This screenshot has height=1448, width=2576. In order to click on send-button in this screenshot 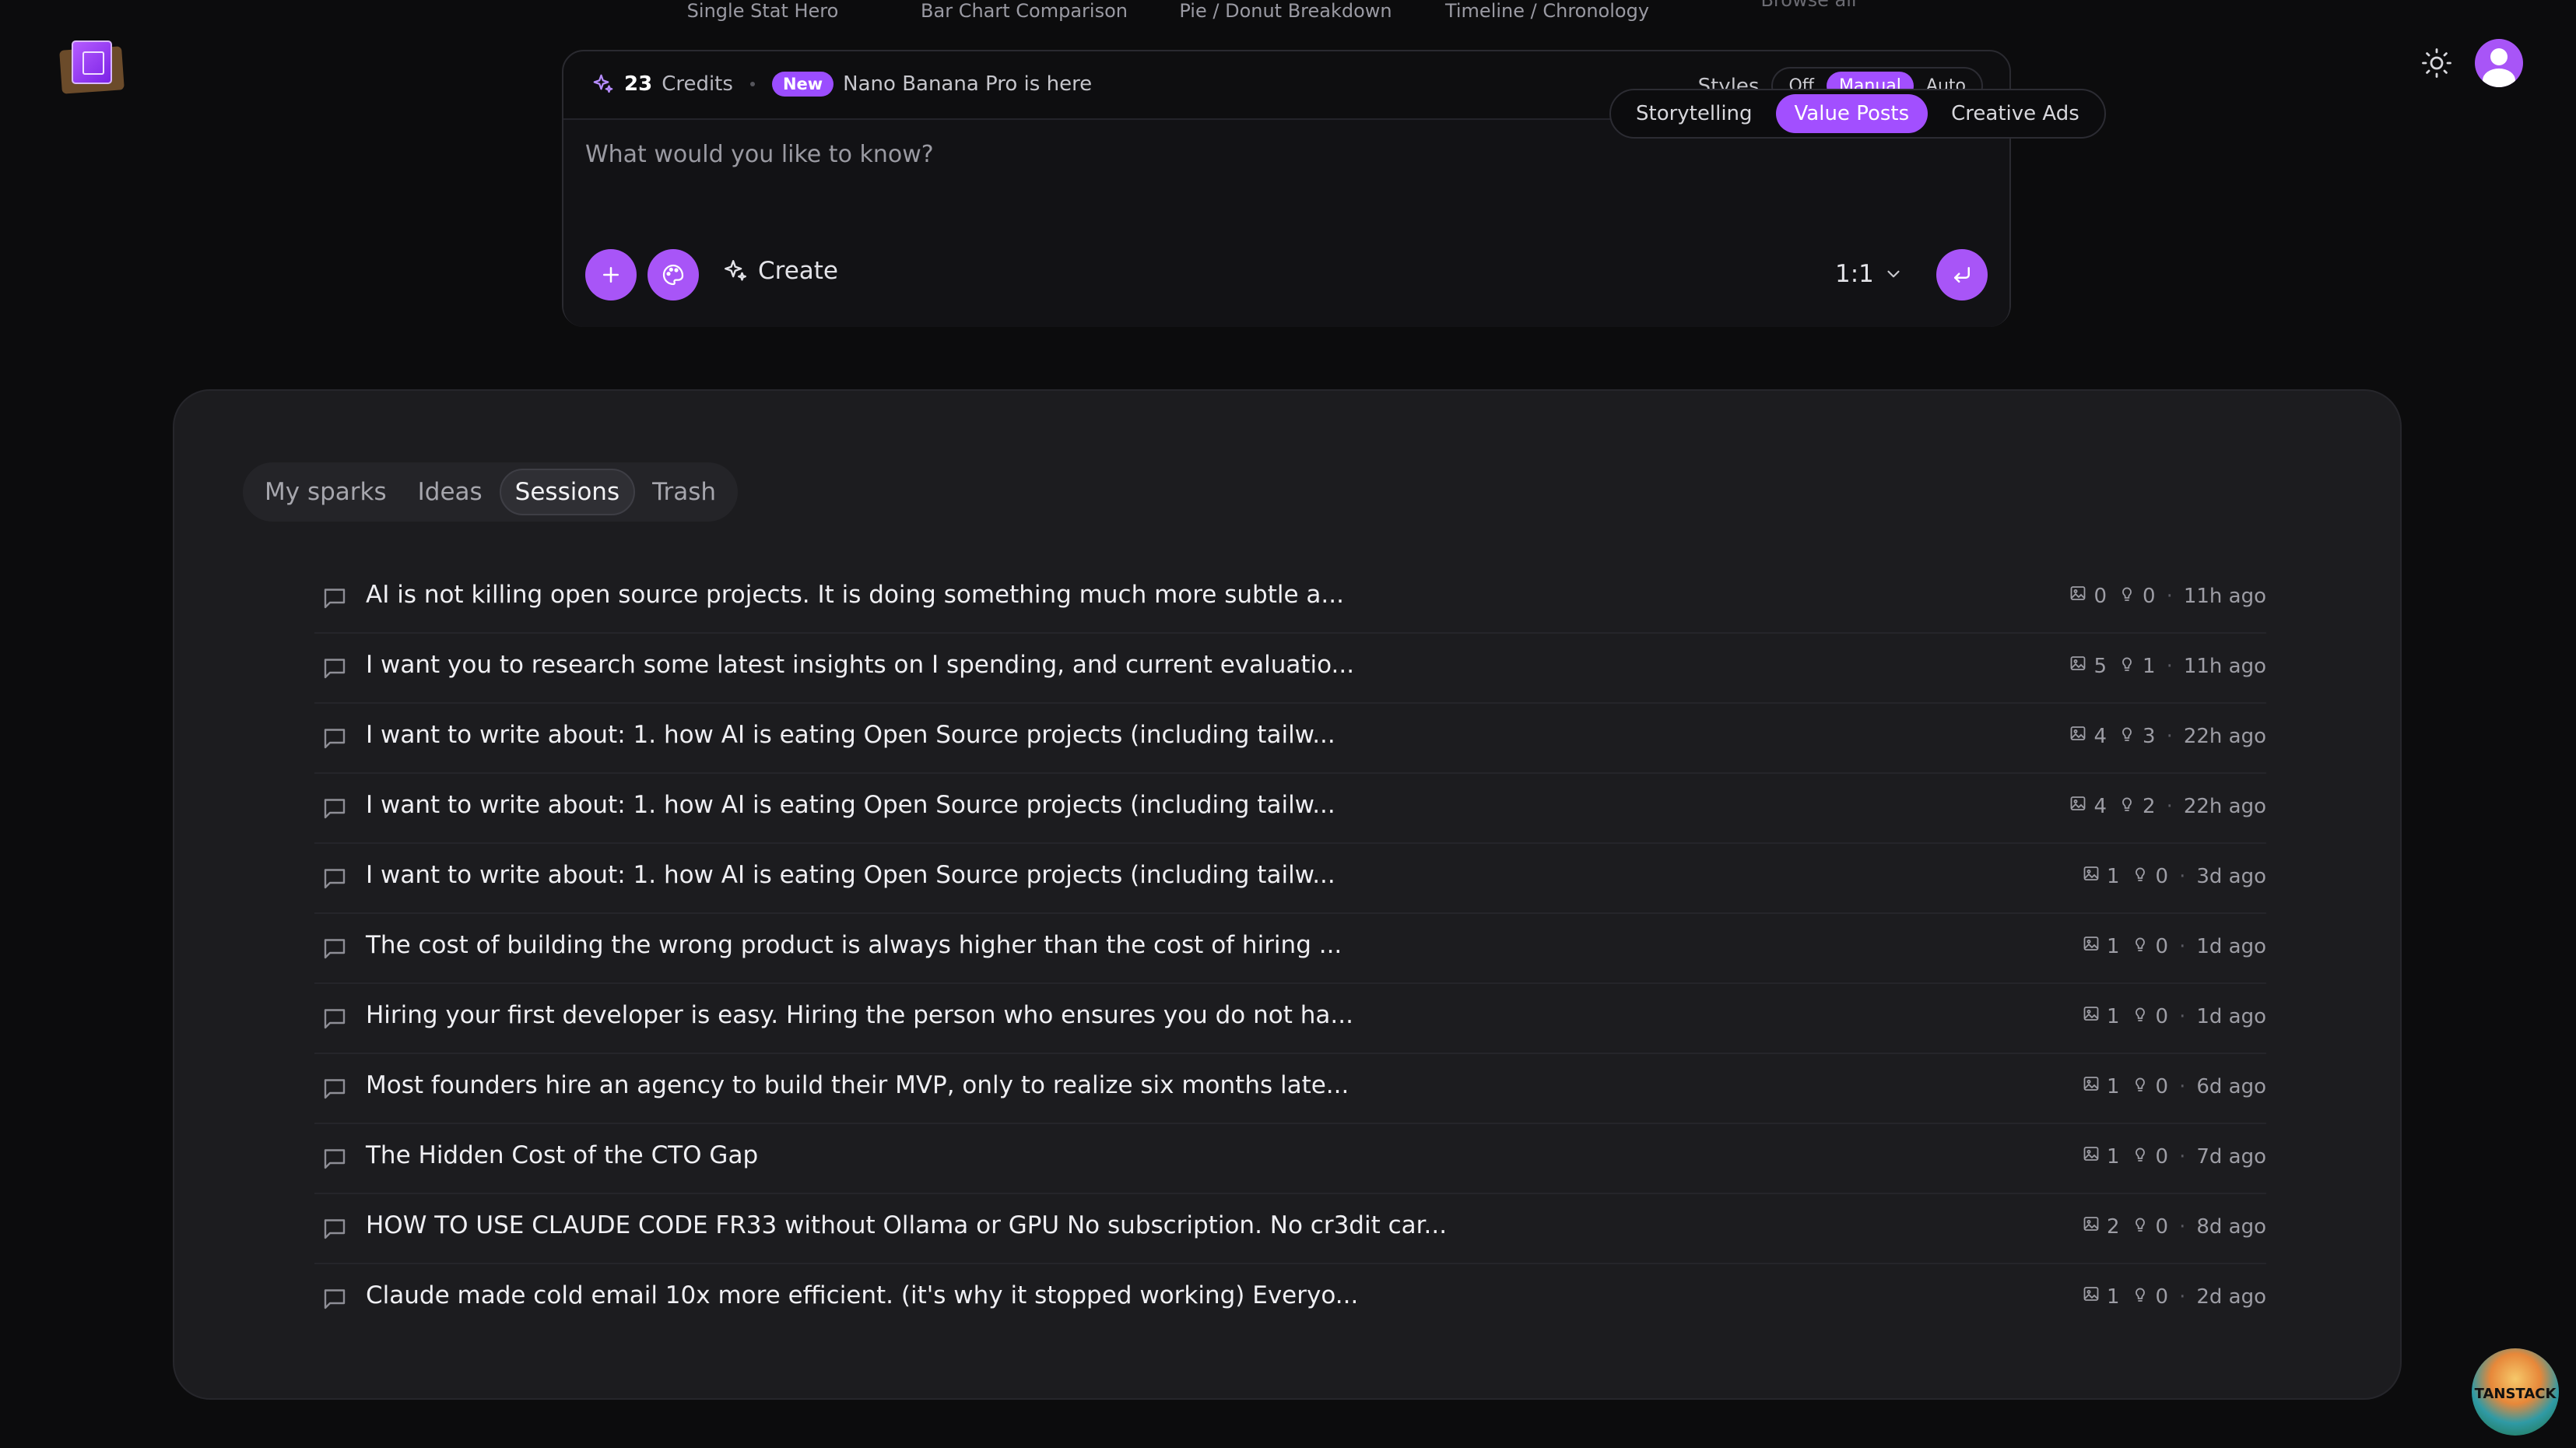, I will do `click(1962, 274)`.